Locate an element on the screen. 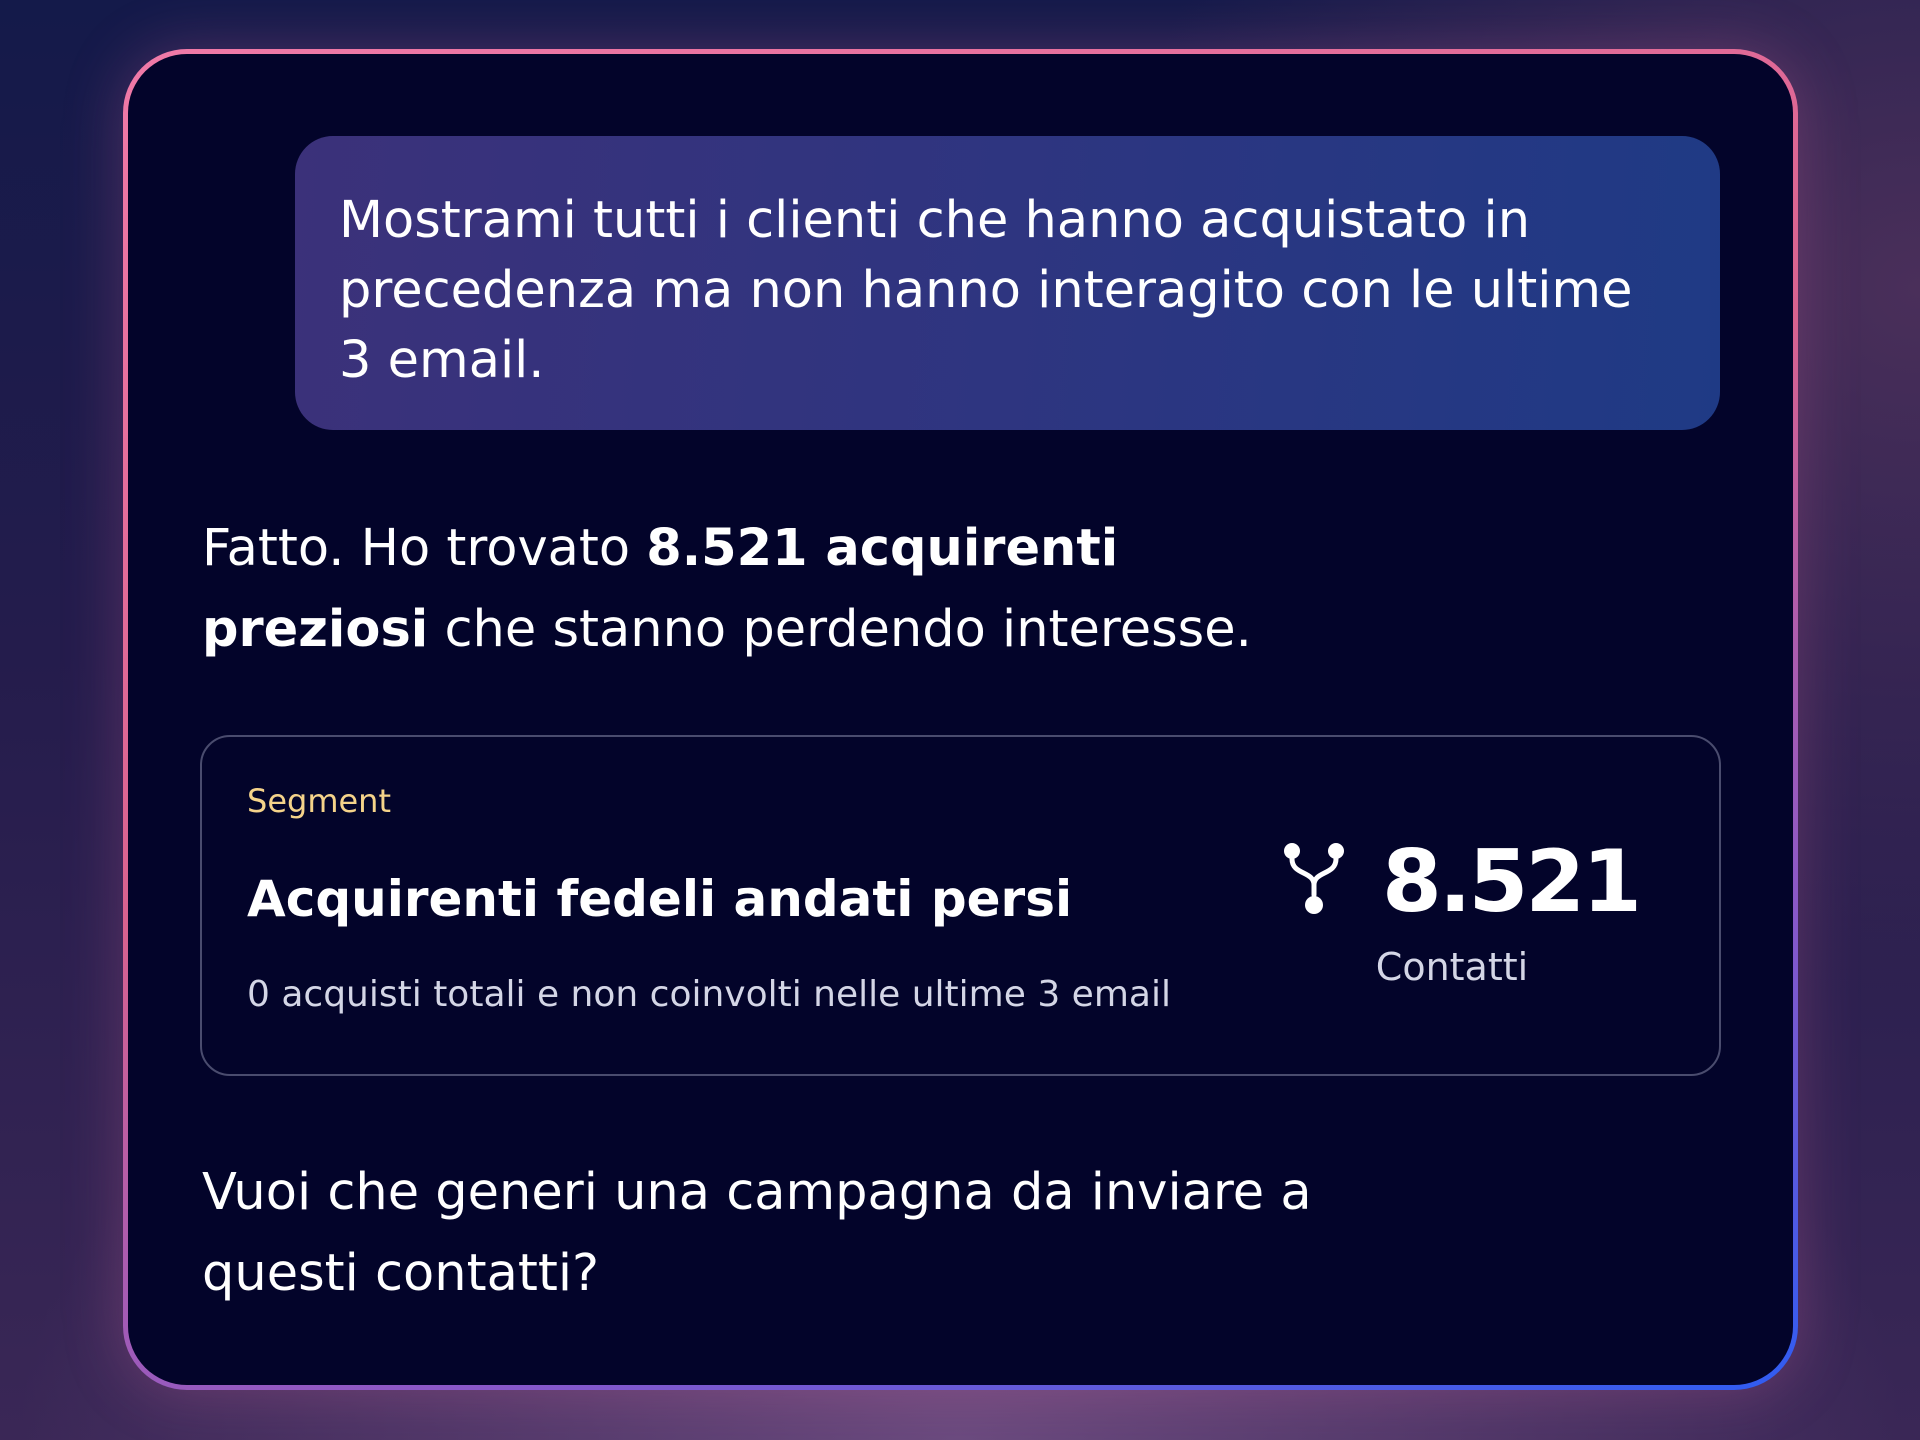 The image size is (1920, 1440). segment-merge-icon is located at coordinates (1314, 878).